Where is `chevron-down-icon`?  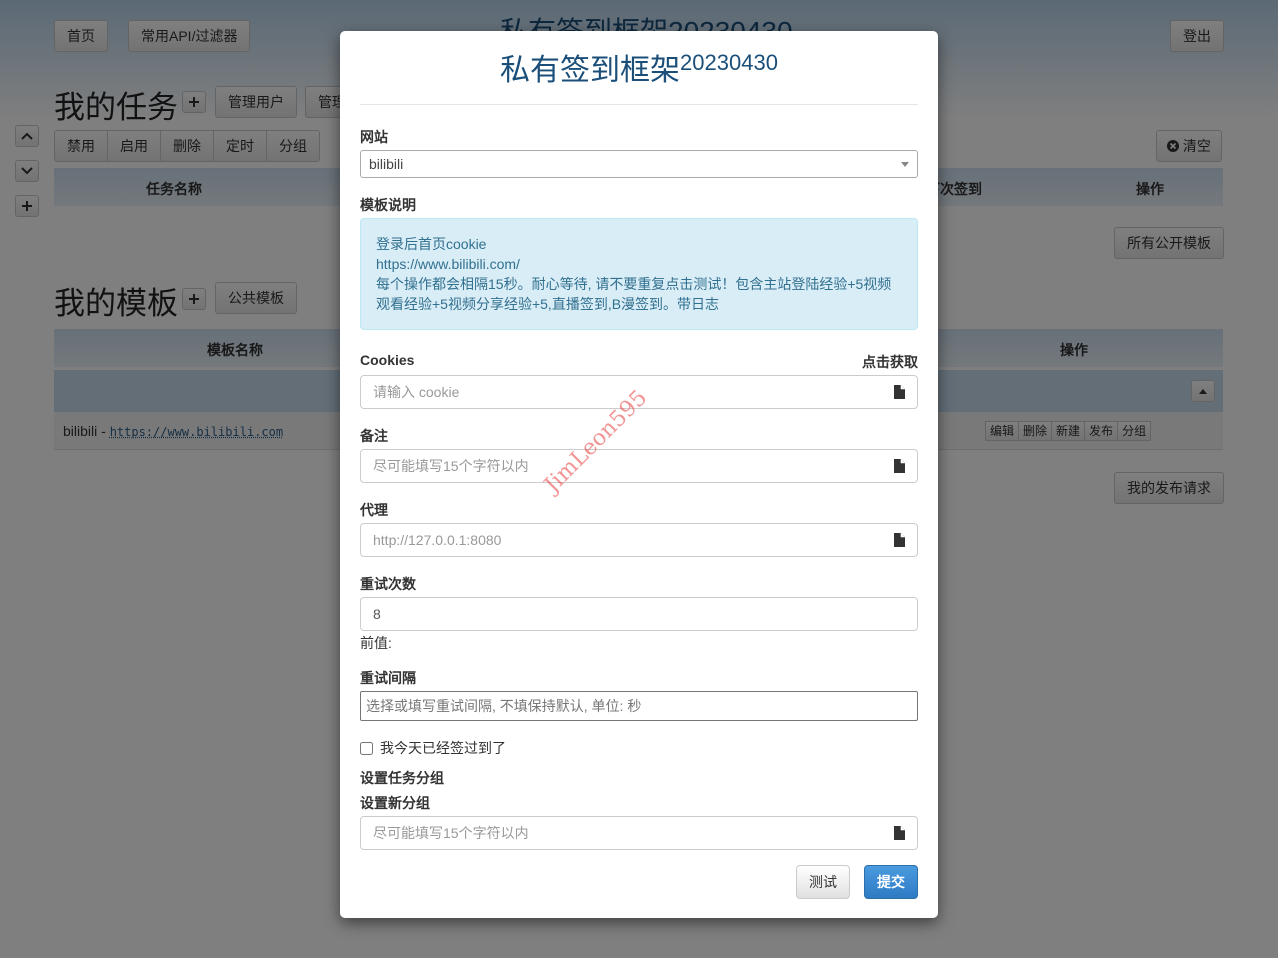 chevron-down-icon is located at coordinates (905, 164).